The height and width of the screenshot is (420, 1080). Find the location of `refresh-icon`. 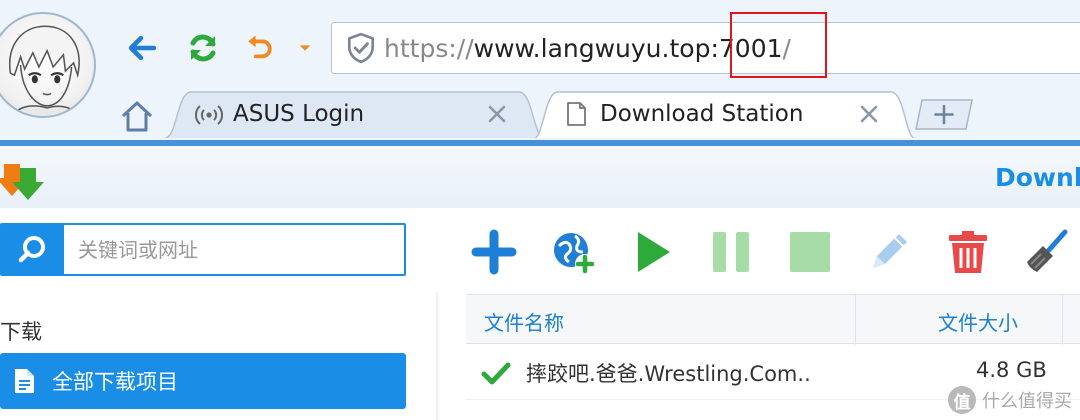

refresh-icon is located at coordinates (203, 48).